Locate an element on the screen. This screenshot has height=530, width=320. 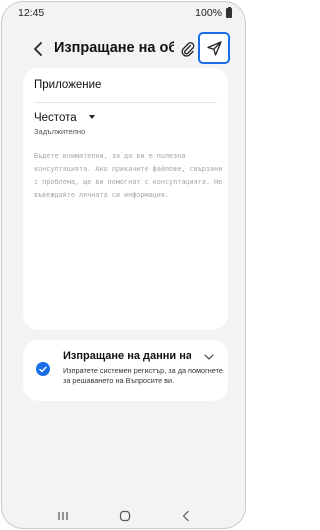
required-hint: Задължително is located at coordinates (60, 131).